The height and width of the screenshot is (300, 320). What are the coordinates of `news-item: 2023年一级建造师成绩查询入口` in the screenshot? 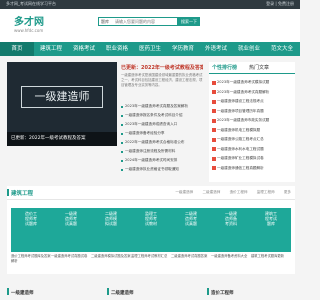 It's located at (162, 124).